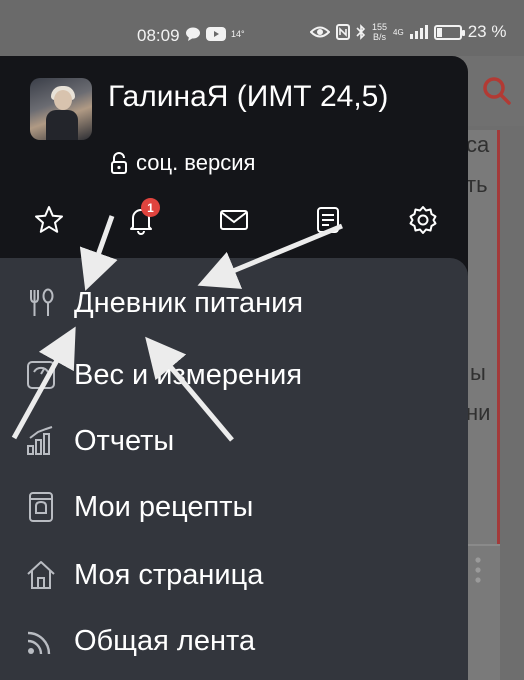 The image size is (524, 680). Describe the element at coordinates (238, 34) in the screenshot. I see `notif-temperature: 14°` at that location.